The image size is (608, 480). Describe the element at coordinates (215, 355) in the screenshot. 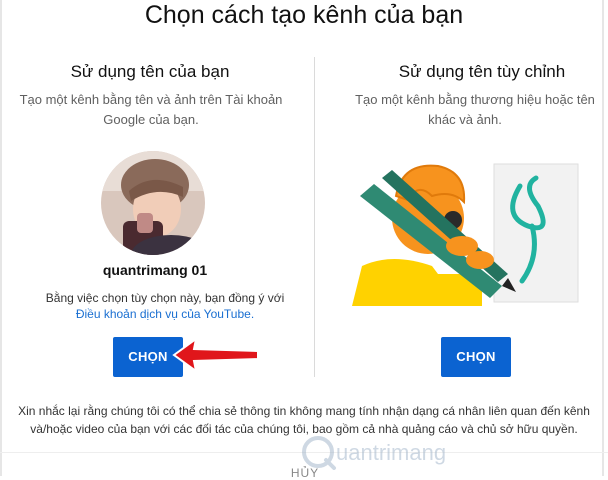

I see `red-arrow-annotation-icon` at that location.